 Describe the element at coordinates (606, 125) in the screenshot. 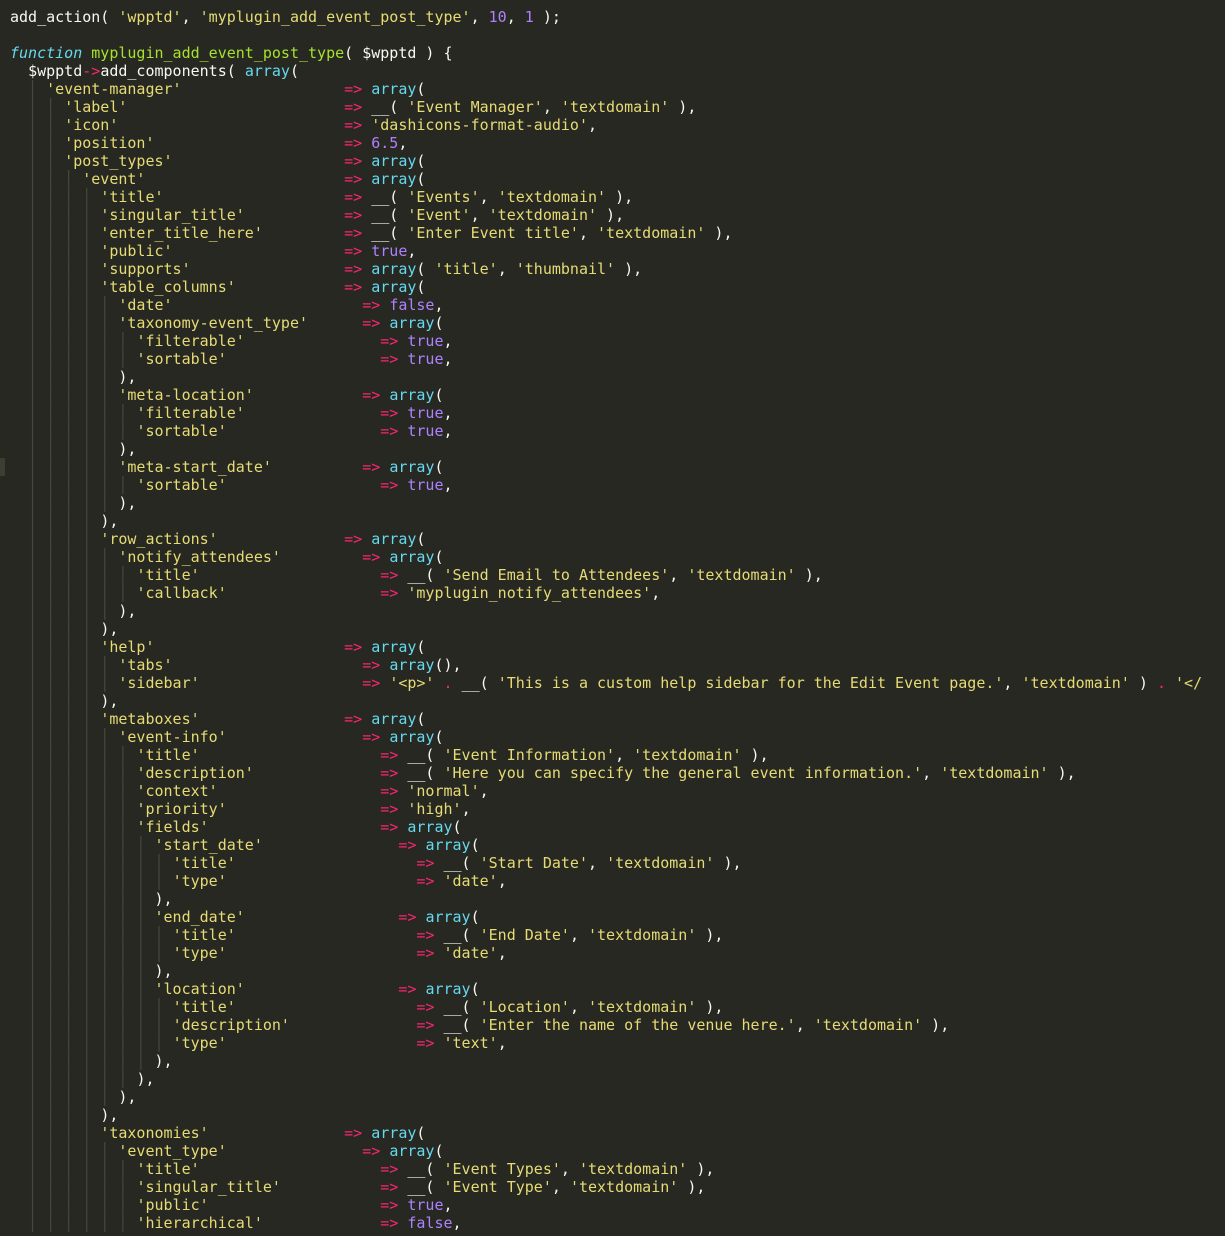

I see `code-line: │ │ 'icon' => 'dashicons-format-audio',` at that location.